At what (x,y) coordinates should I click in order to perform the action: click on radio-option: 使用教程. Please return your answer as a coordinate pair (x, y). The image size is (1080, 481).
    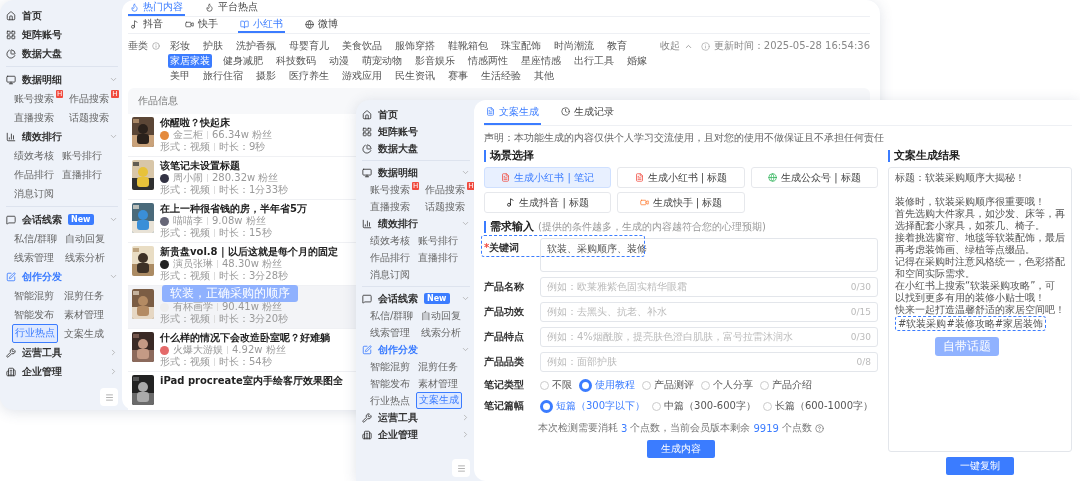
    Looking at the image, I should click on (607, 385).